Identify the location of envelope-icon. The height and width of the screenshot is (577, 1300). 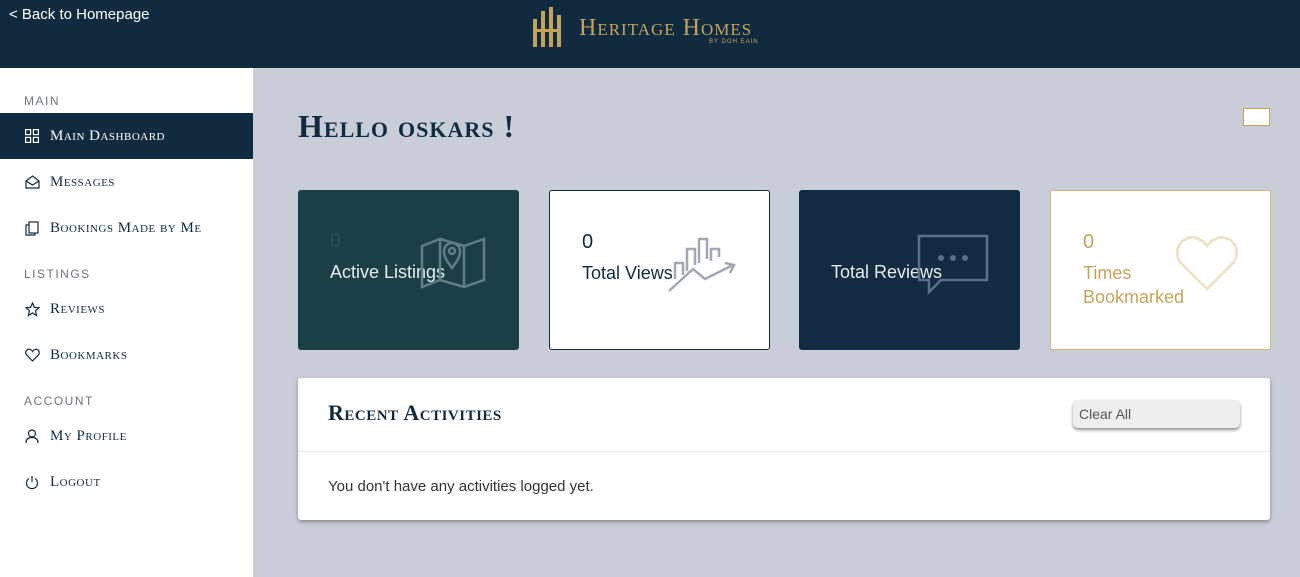
(32, 182).